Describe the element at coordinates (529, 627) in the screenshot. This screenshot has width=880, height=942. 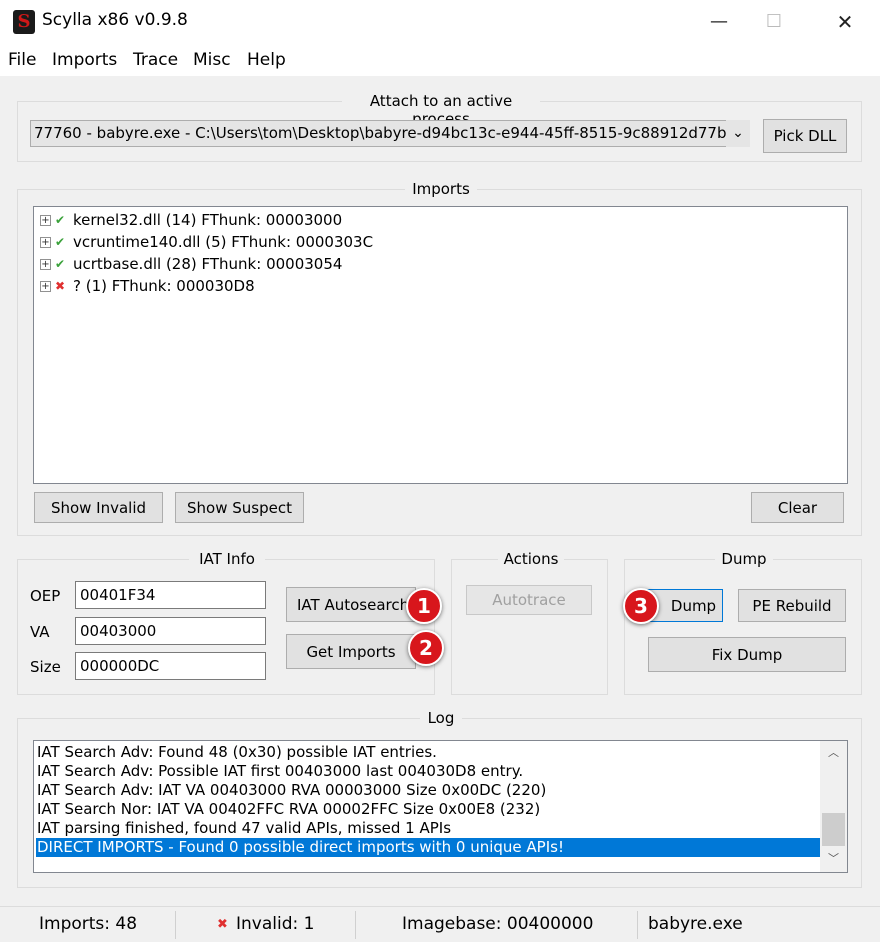
I see `actions-group` at that location.